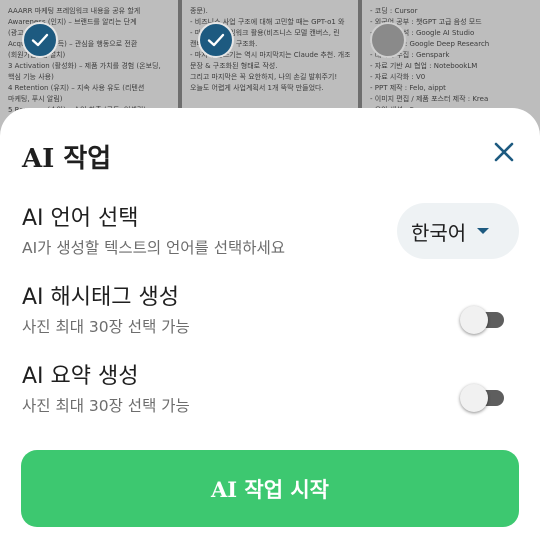 The width and height of the screenshot is (540, 548). I want to click on sheet-title: AI 작업, so click(67, 159).